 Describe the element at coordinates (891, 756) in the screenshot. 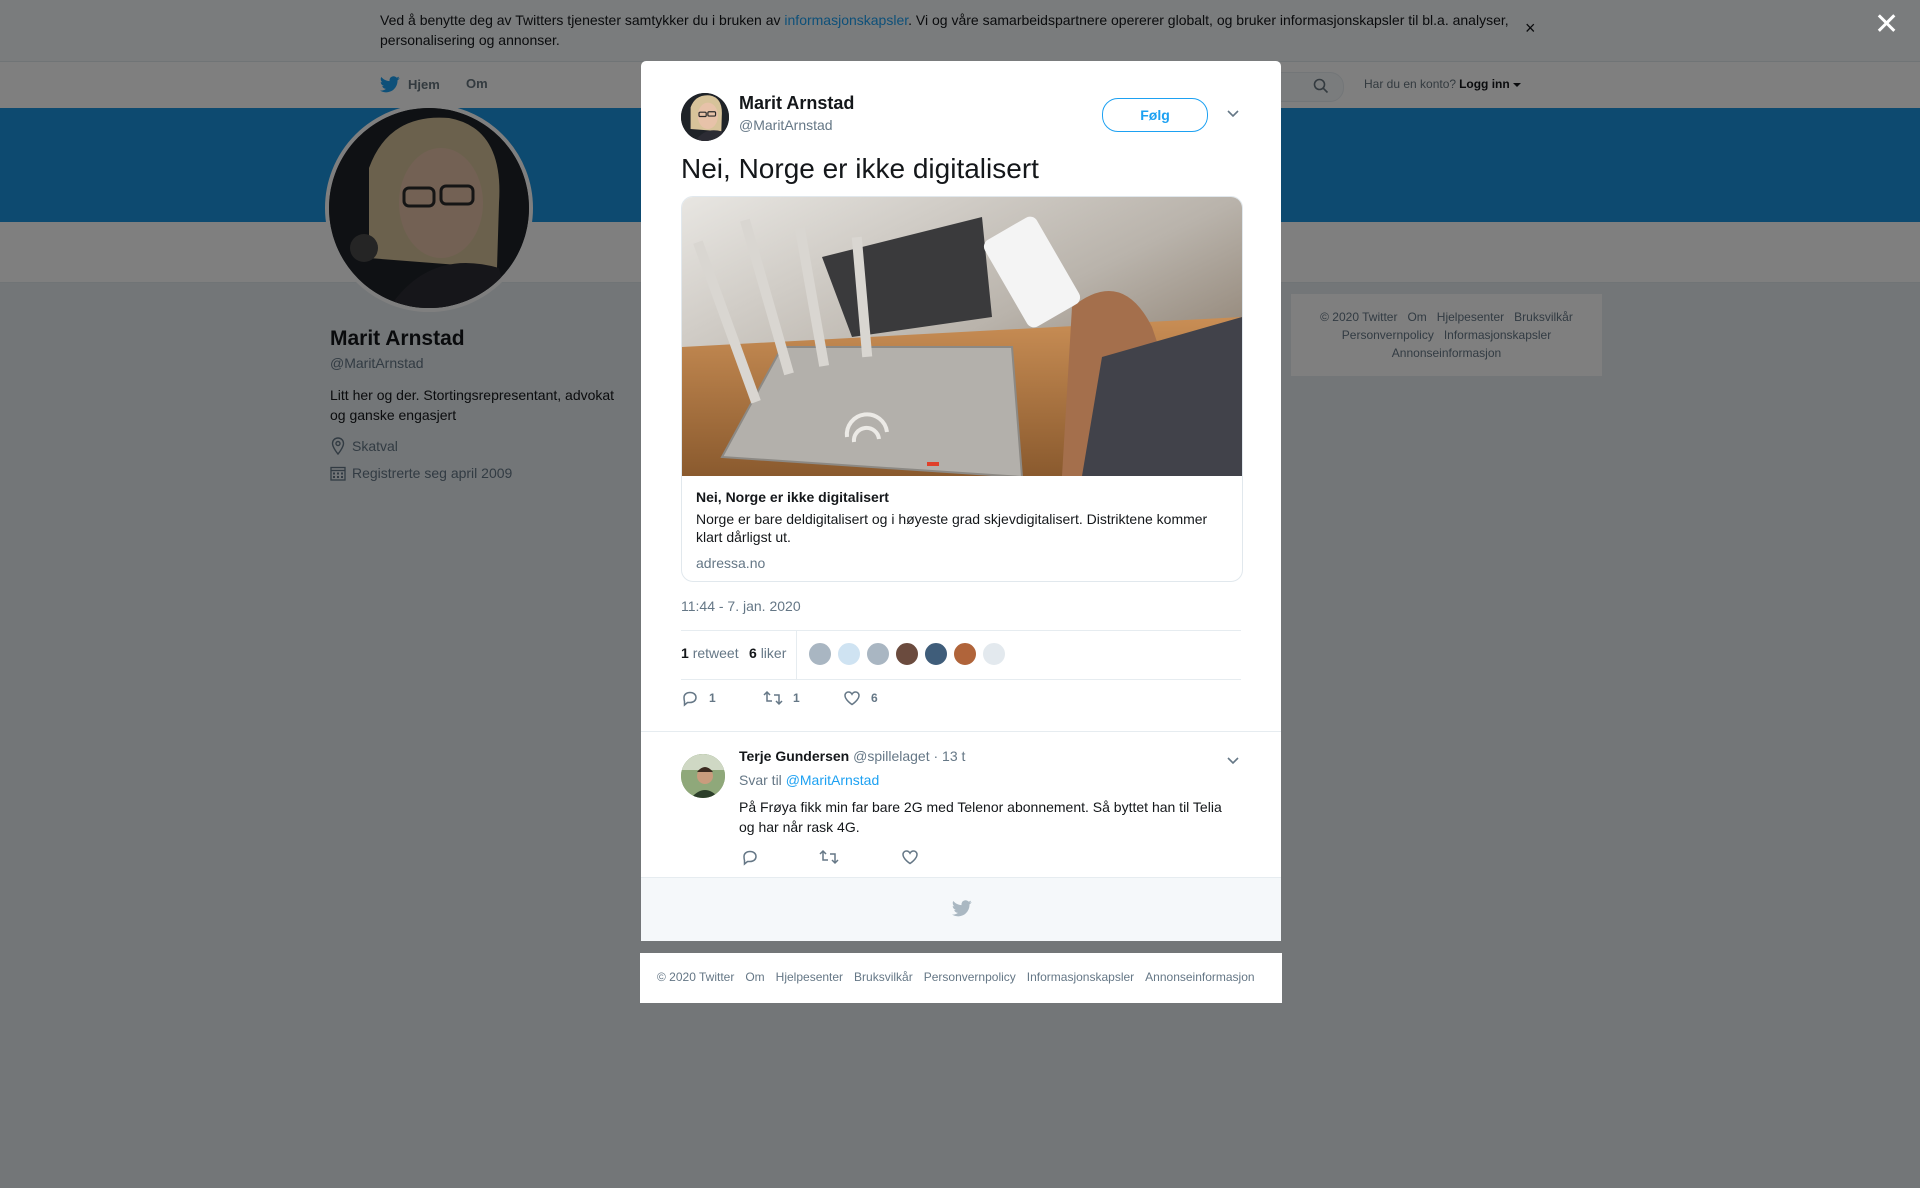

I see `reply-author-handle: @spillelaget` at that location.